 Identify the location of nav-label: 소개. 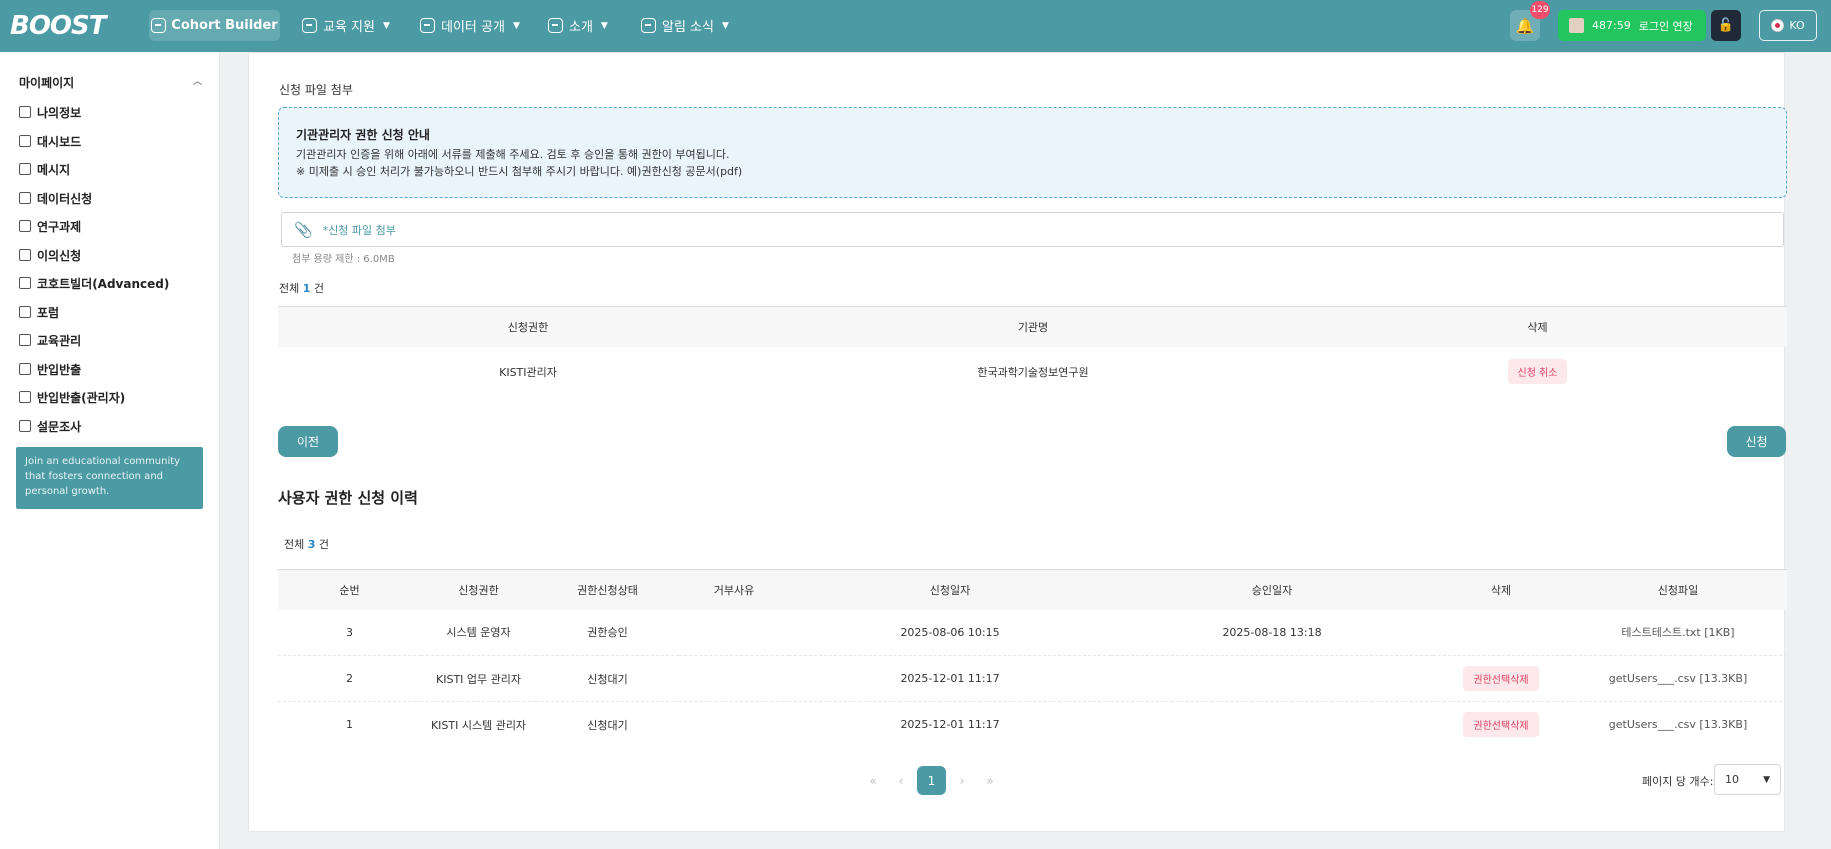
(581, 27).